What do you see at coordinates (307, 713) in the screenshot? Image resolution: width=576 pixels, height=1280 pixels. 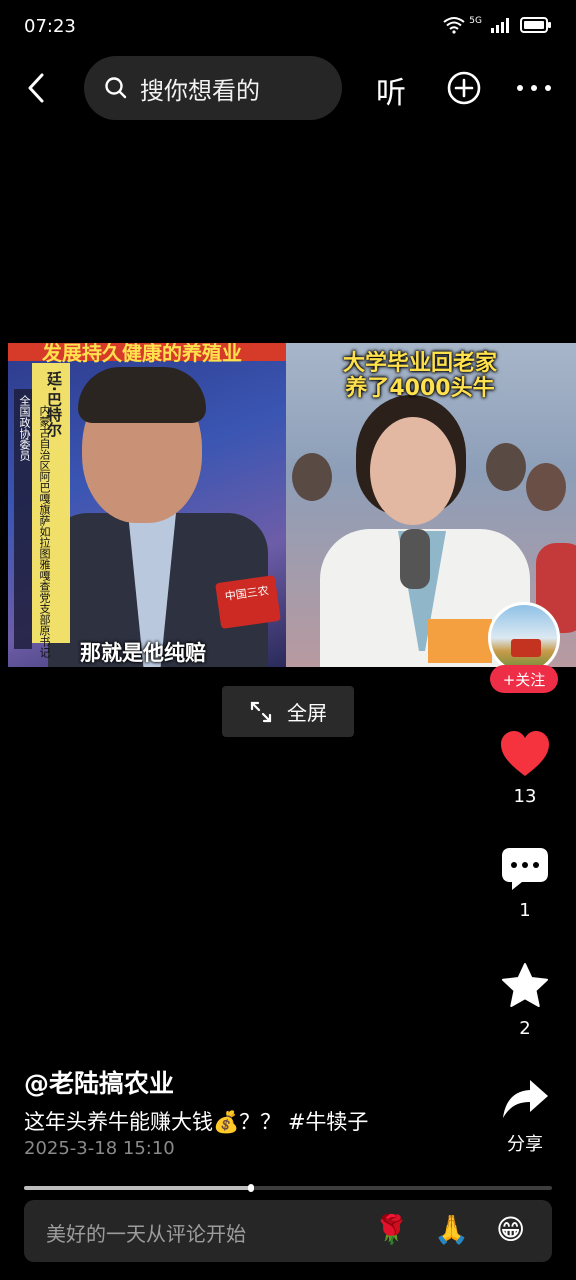 I see `fullscreen-label: 全屏` at bounding box center [307, 713].